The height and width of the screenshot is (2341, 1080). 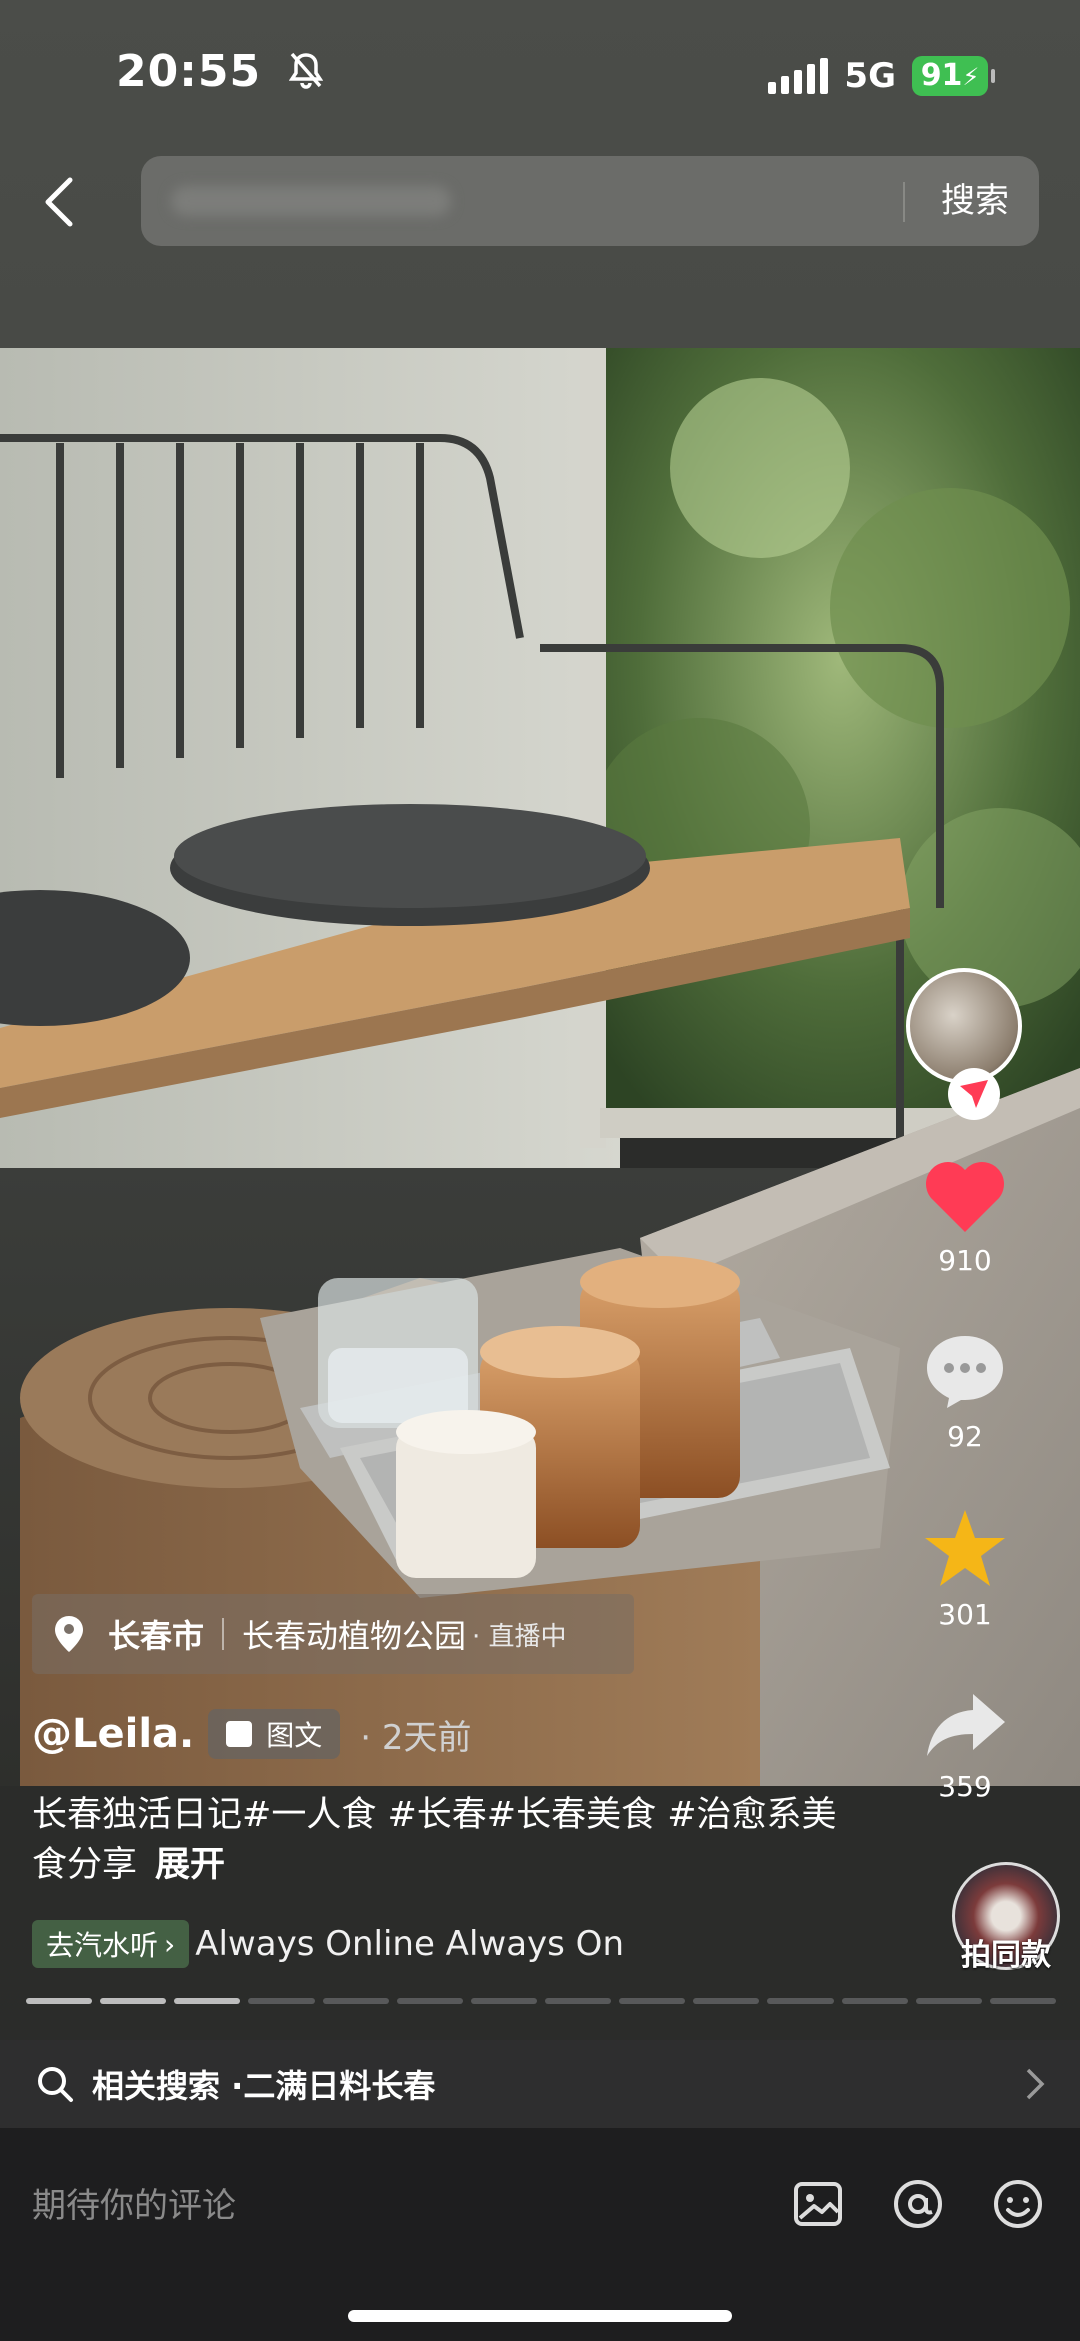 What do you see at coordinates (311, 201) in the screenshot?
I see `search-placeholder-blur` at bounding box center [311, 201].